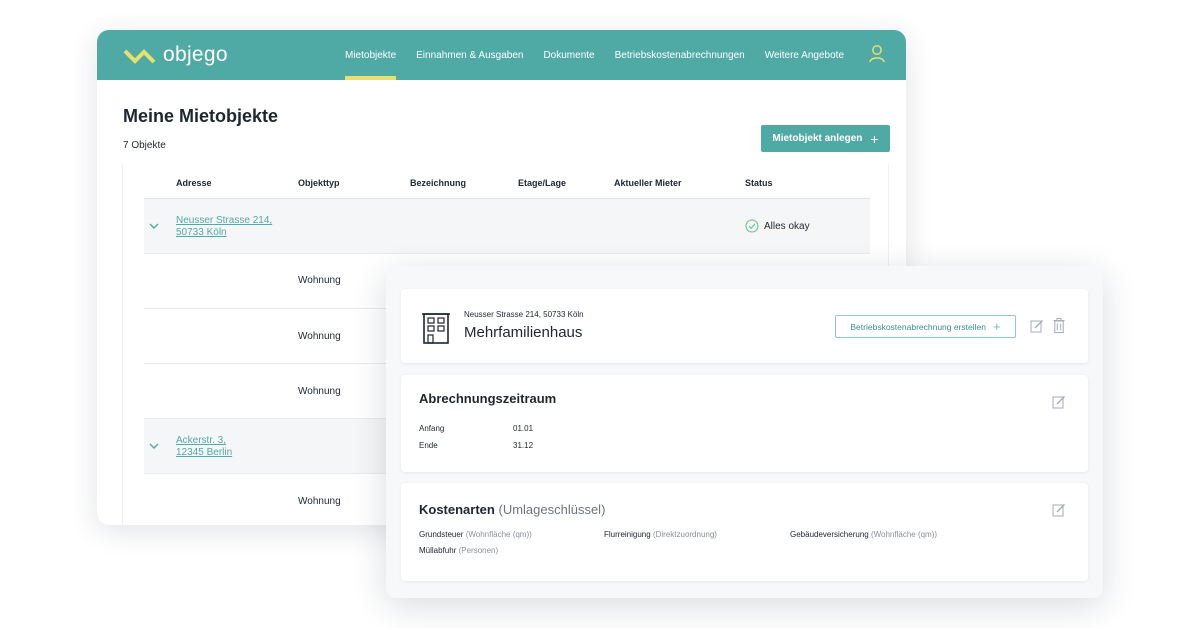  Describe the element at coordinates (787, 226) in the screenshot. I see `status-text: Alles okay` at that location.